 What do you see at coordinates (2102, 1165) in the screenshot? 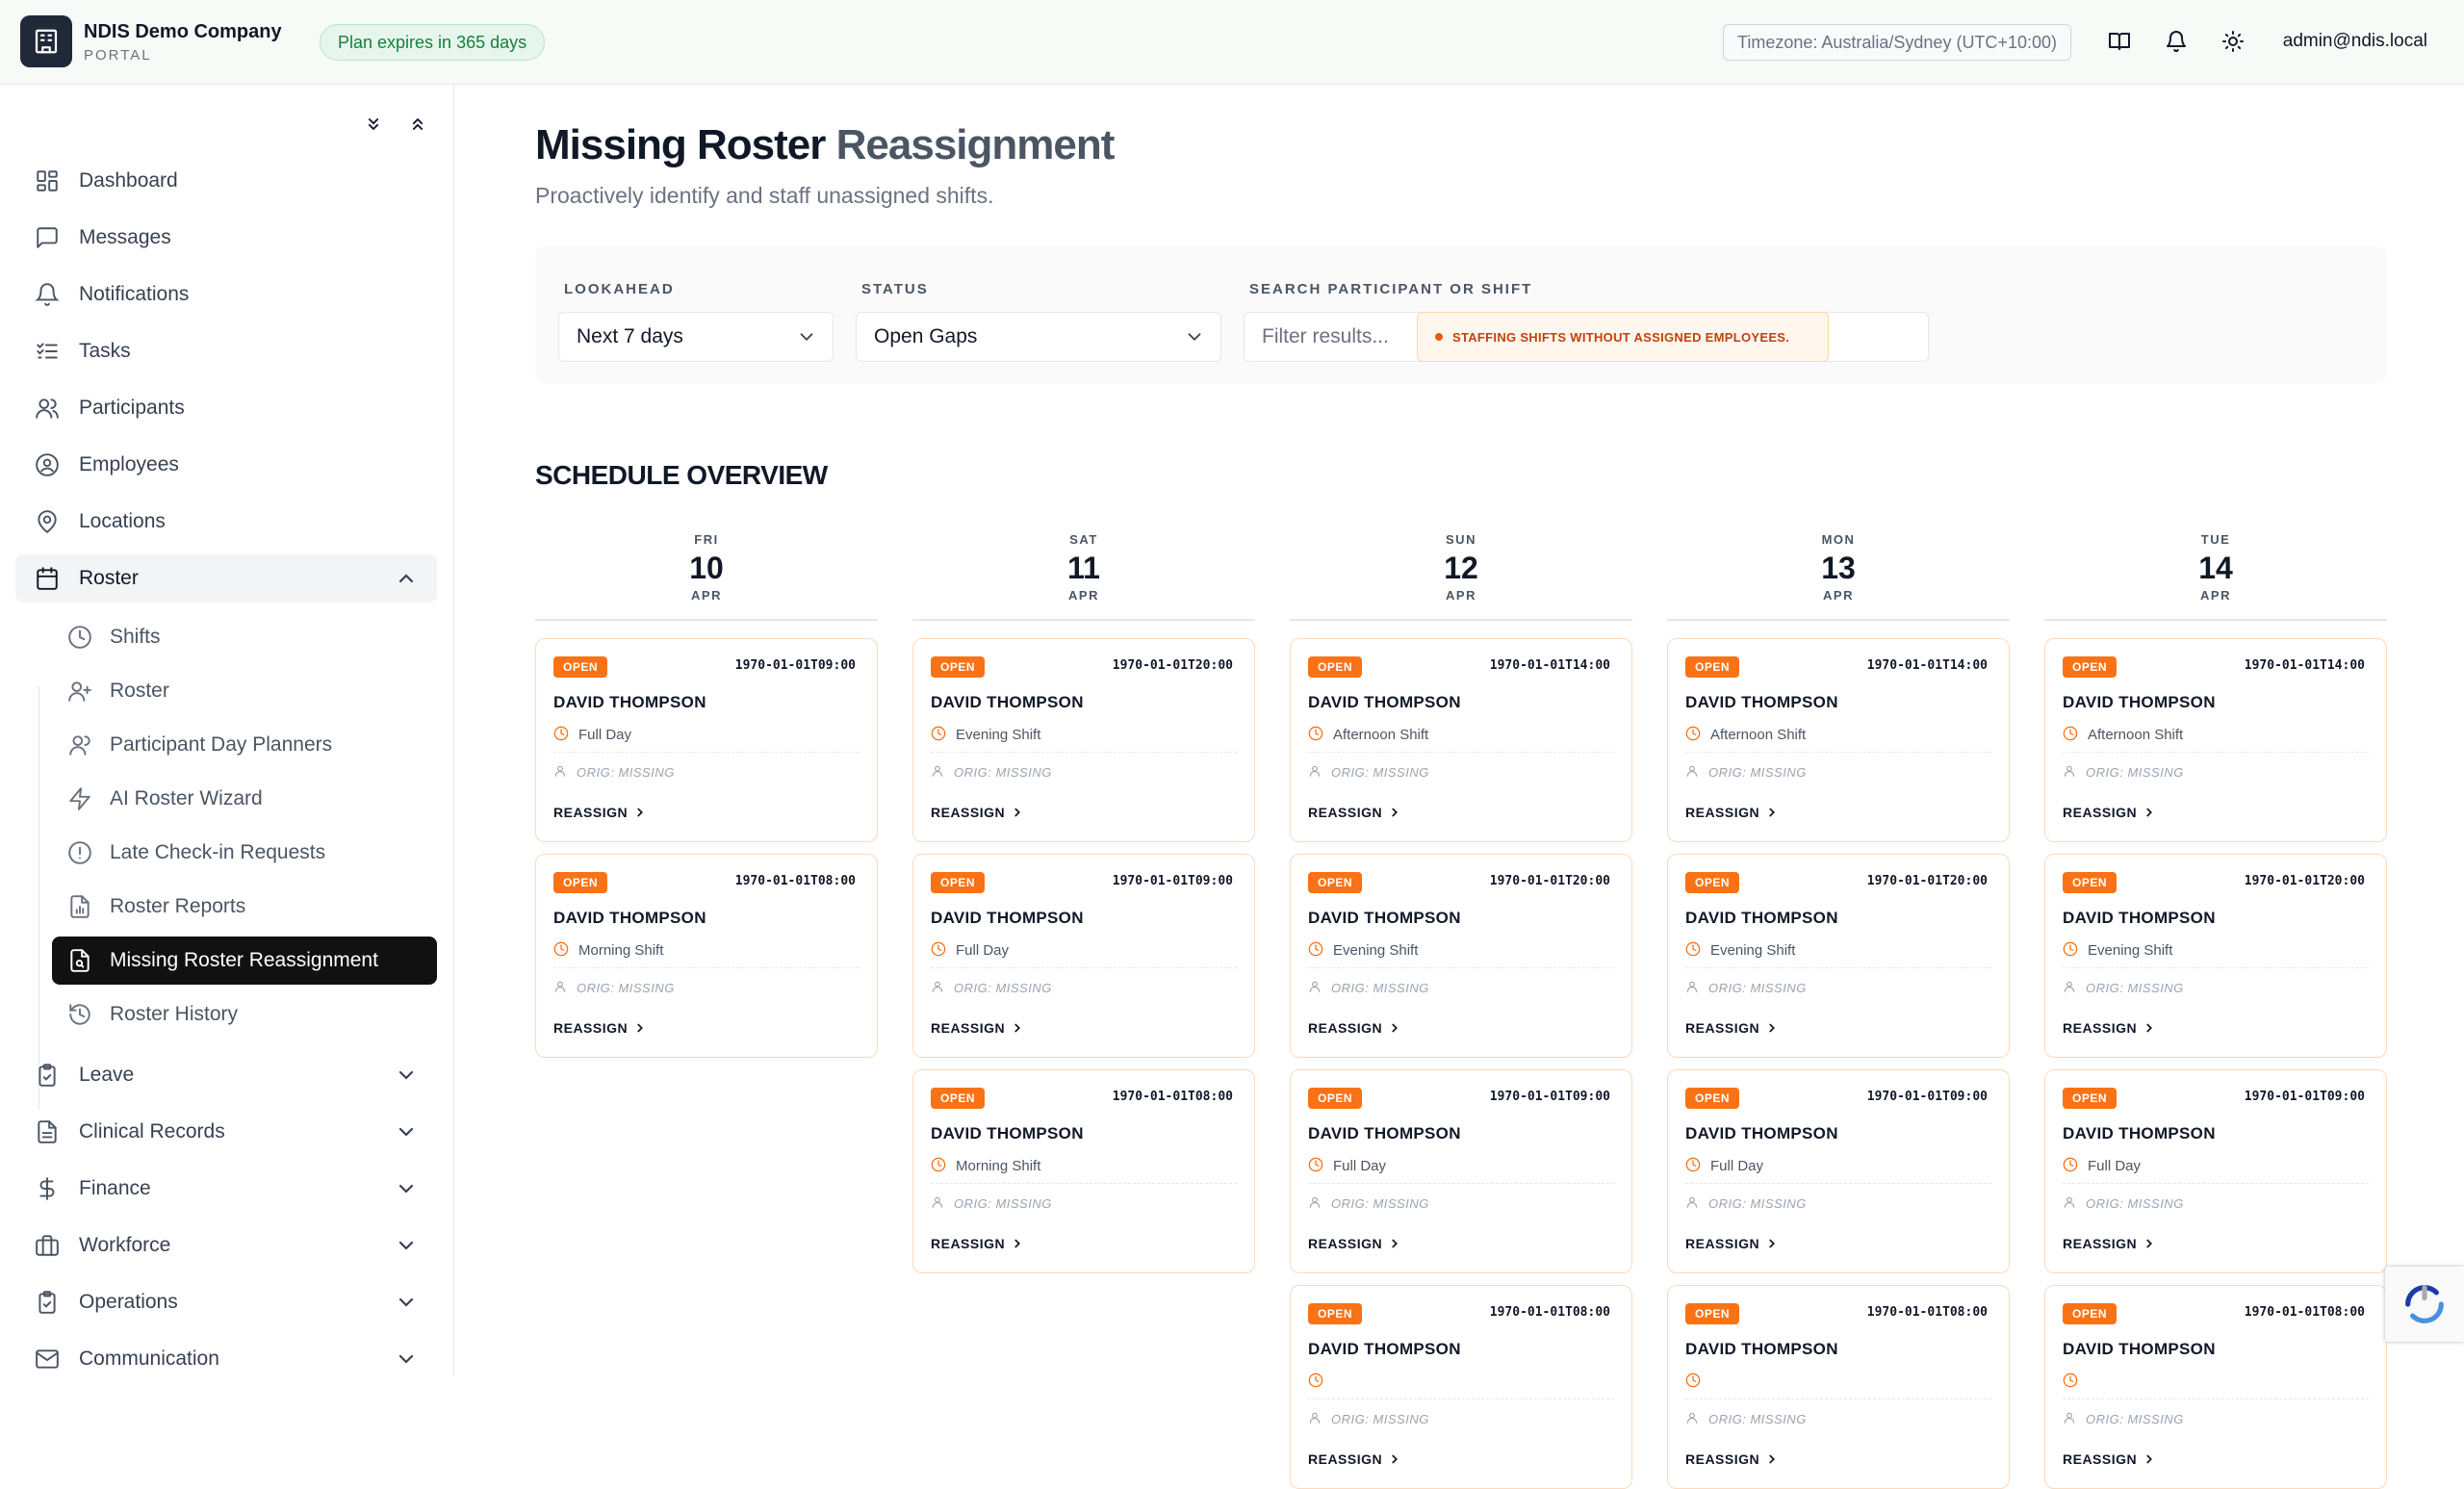
I see `shift-type: Full Day` at bounding box center [2102, 1165].